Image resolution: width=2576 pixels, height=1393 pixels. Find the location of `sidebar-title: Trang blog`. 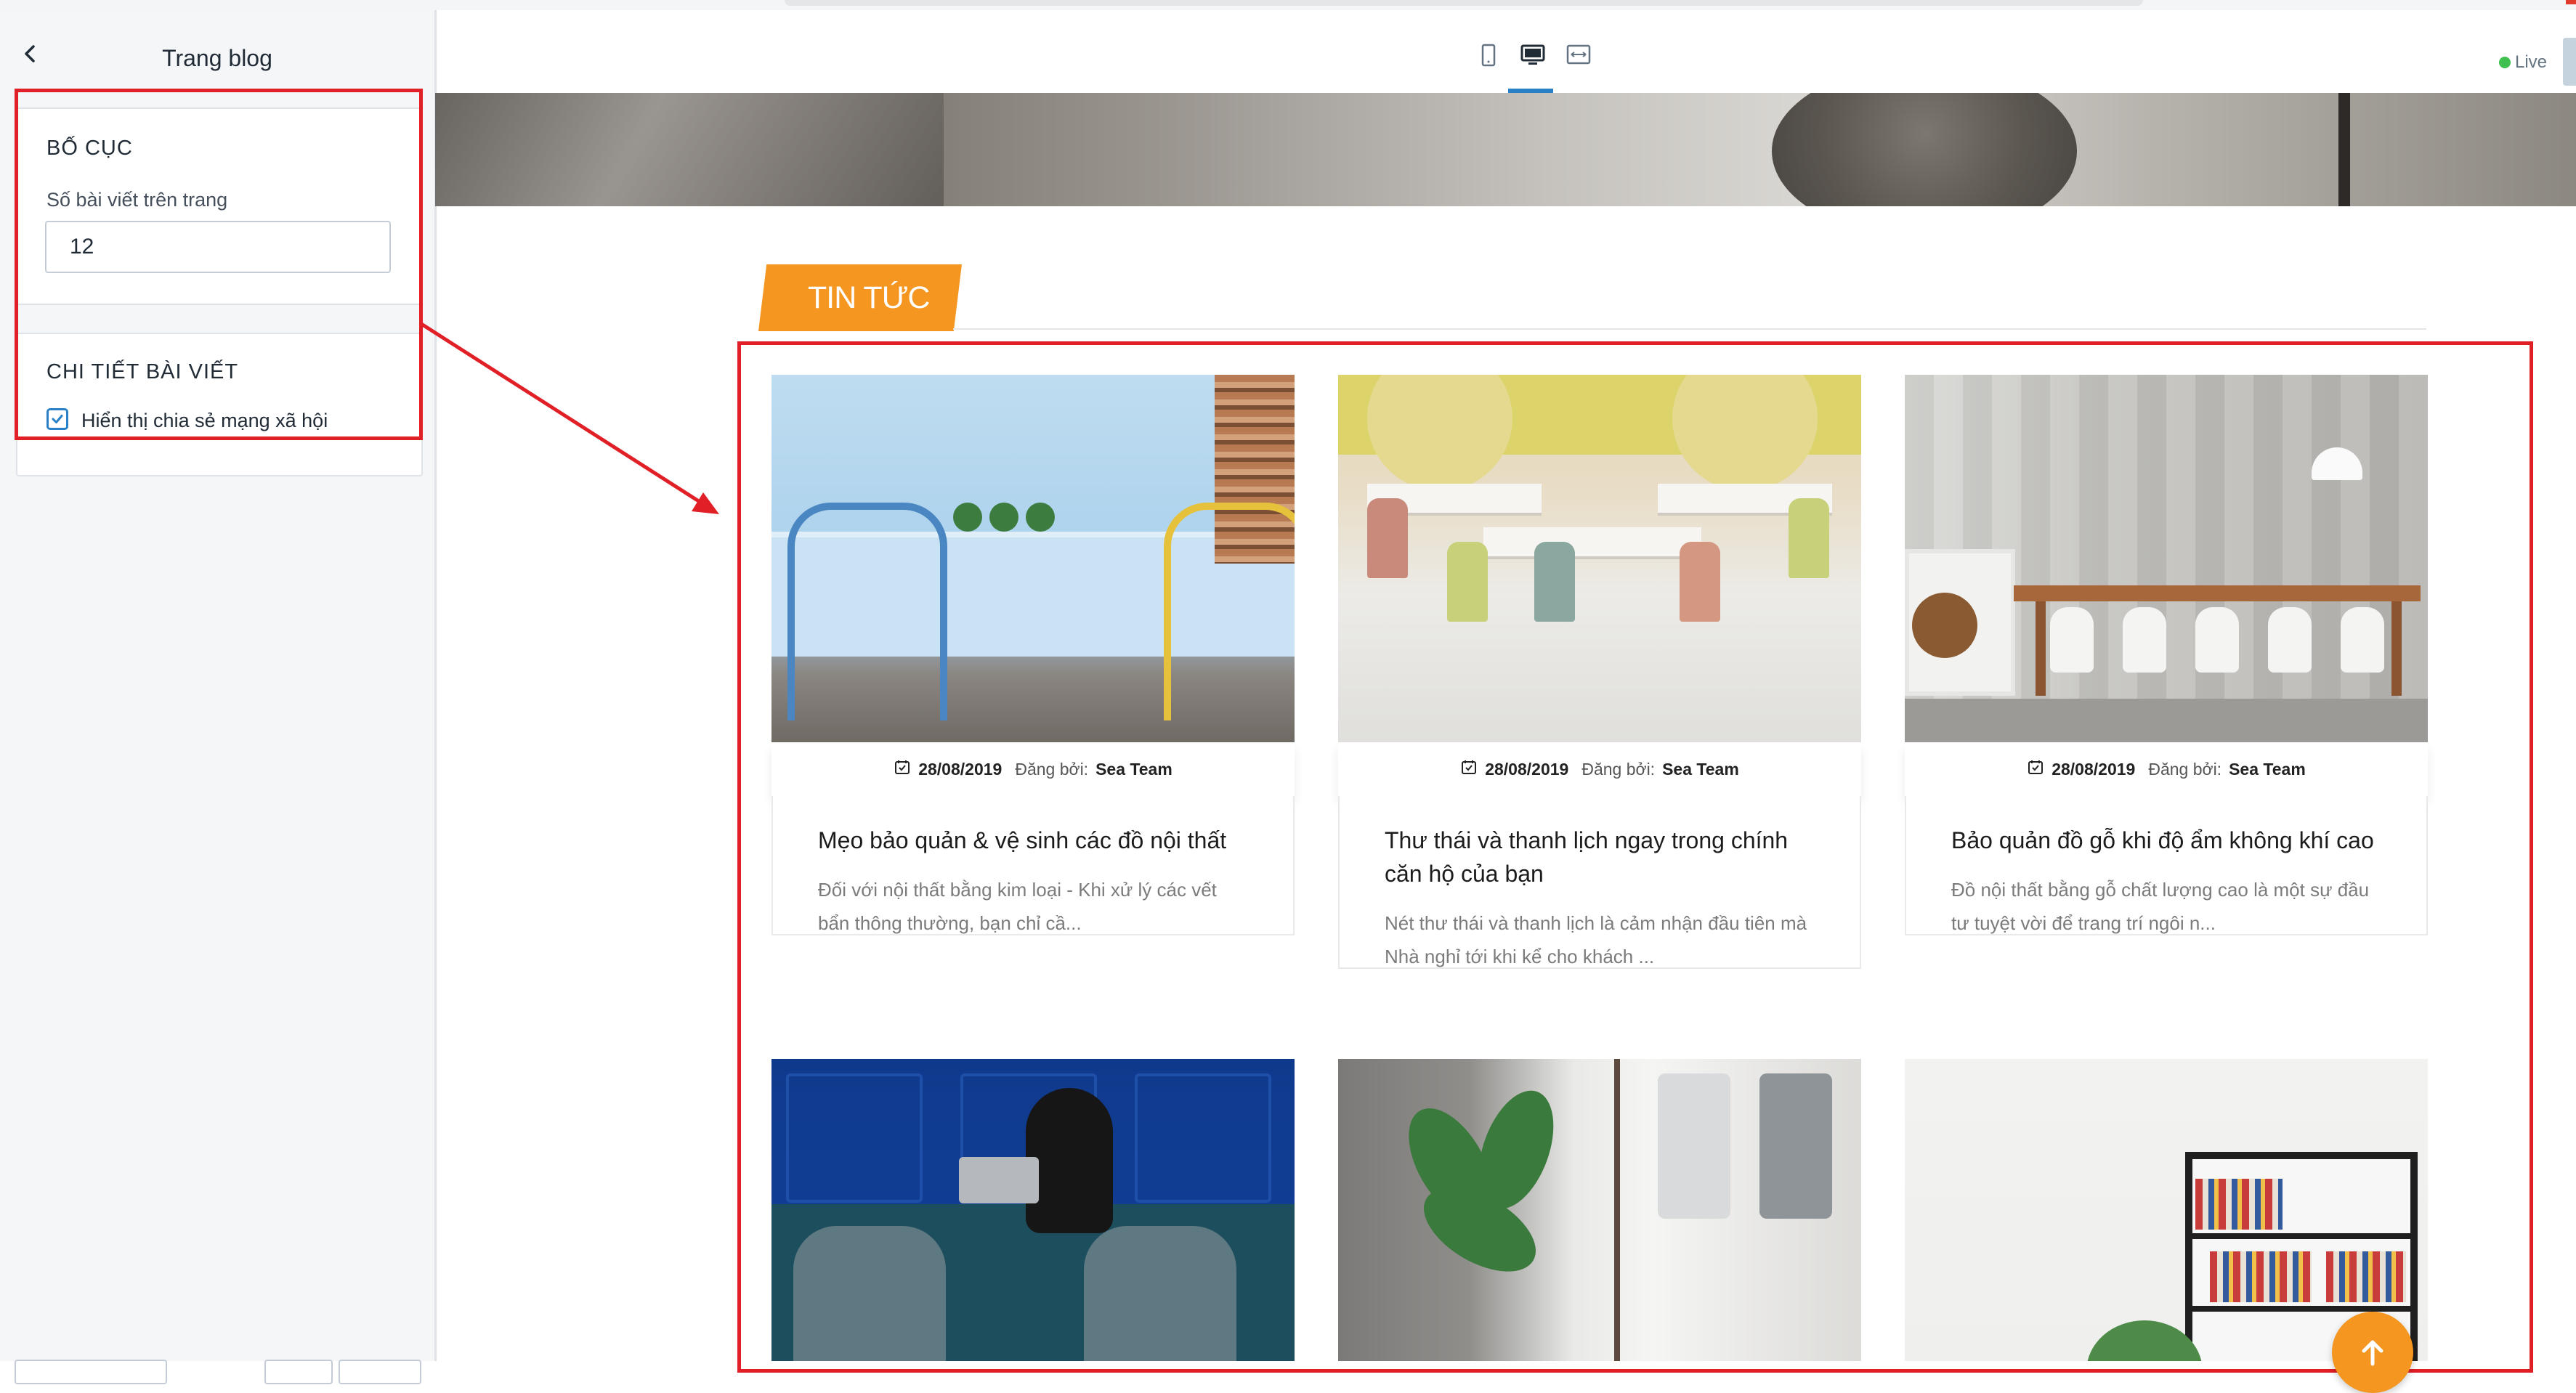

sidebar-title: Trang blog is located at coordinates (217, 58).